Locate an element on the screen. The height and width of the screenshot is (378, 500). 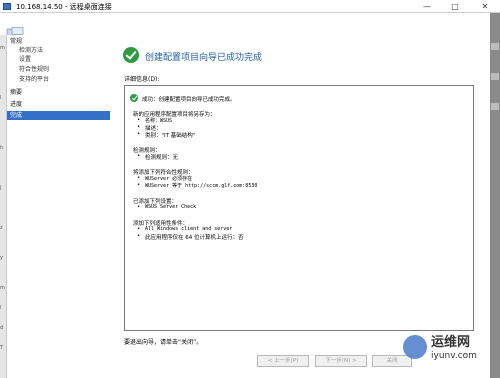
page-title: 创建配置项目向导已成功完成 is located at coordinates (204, 58).